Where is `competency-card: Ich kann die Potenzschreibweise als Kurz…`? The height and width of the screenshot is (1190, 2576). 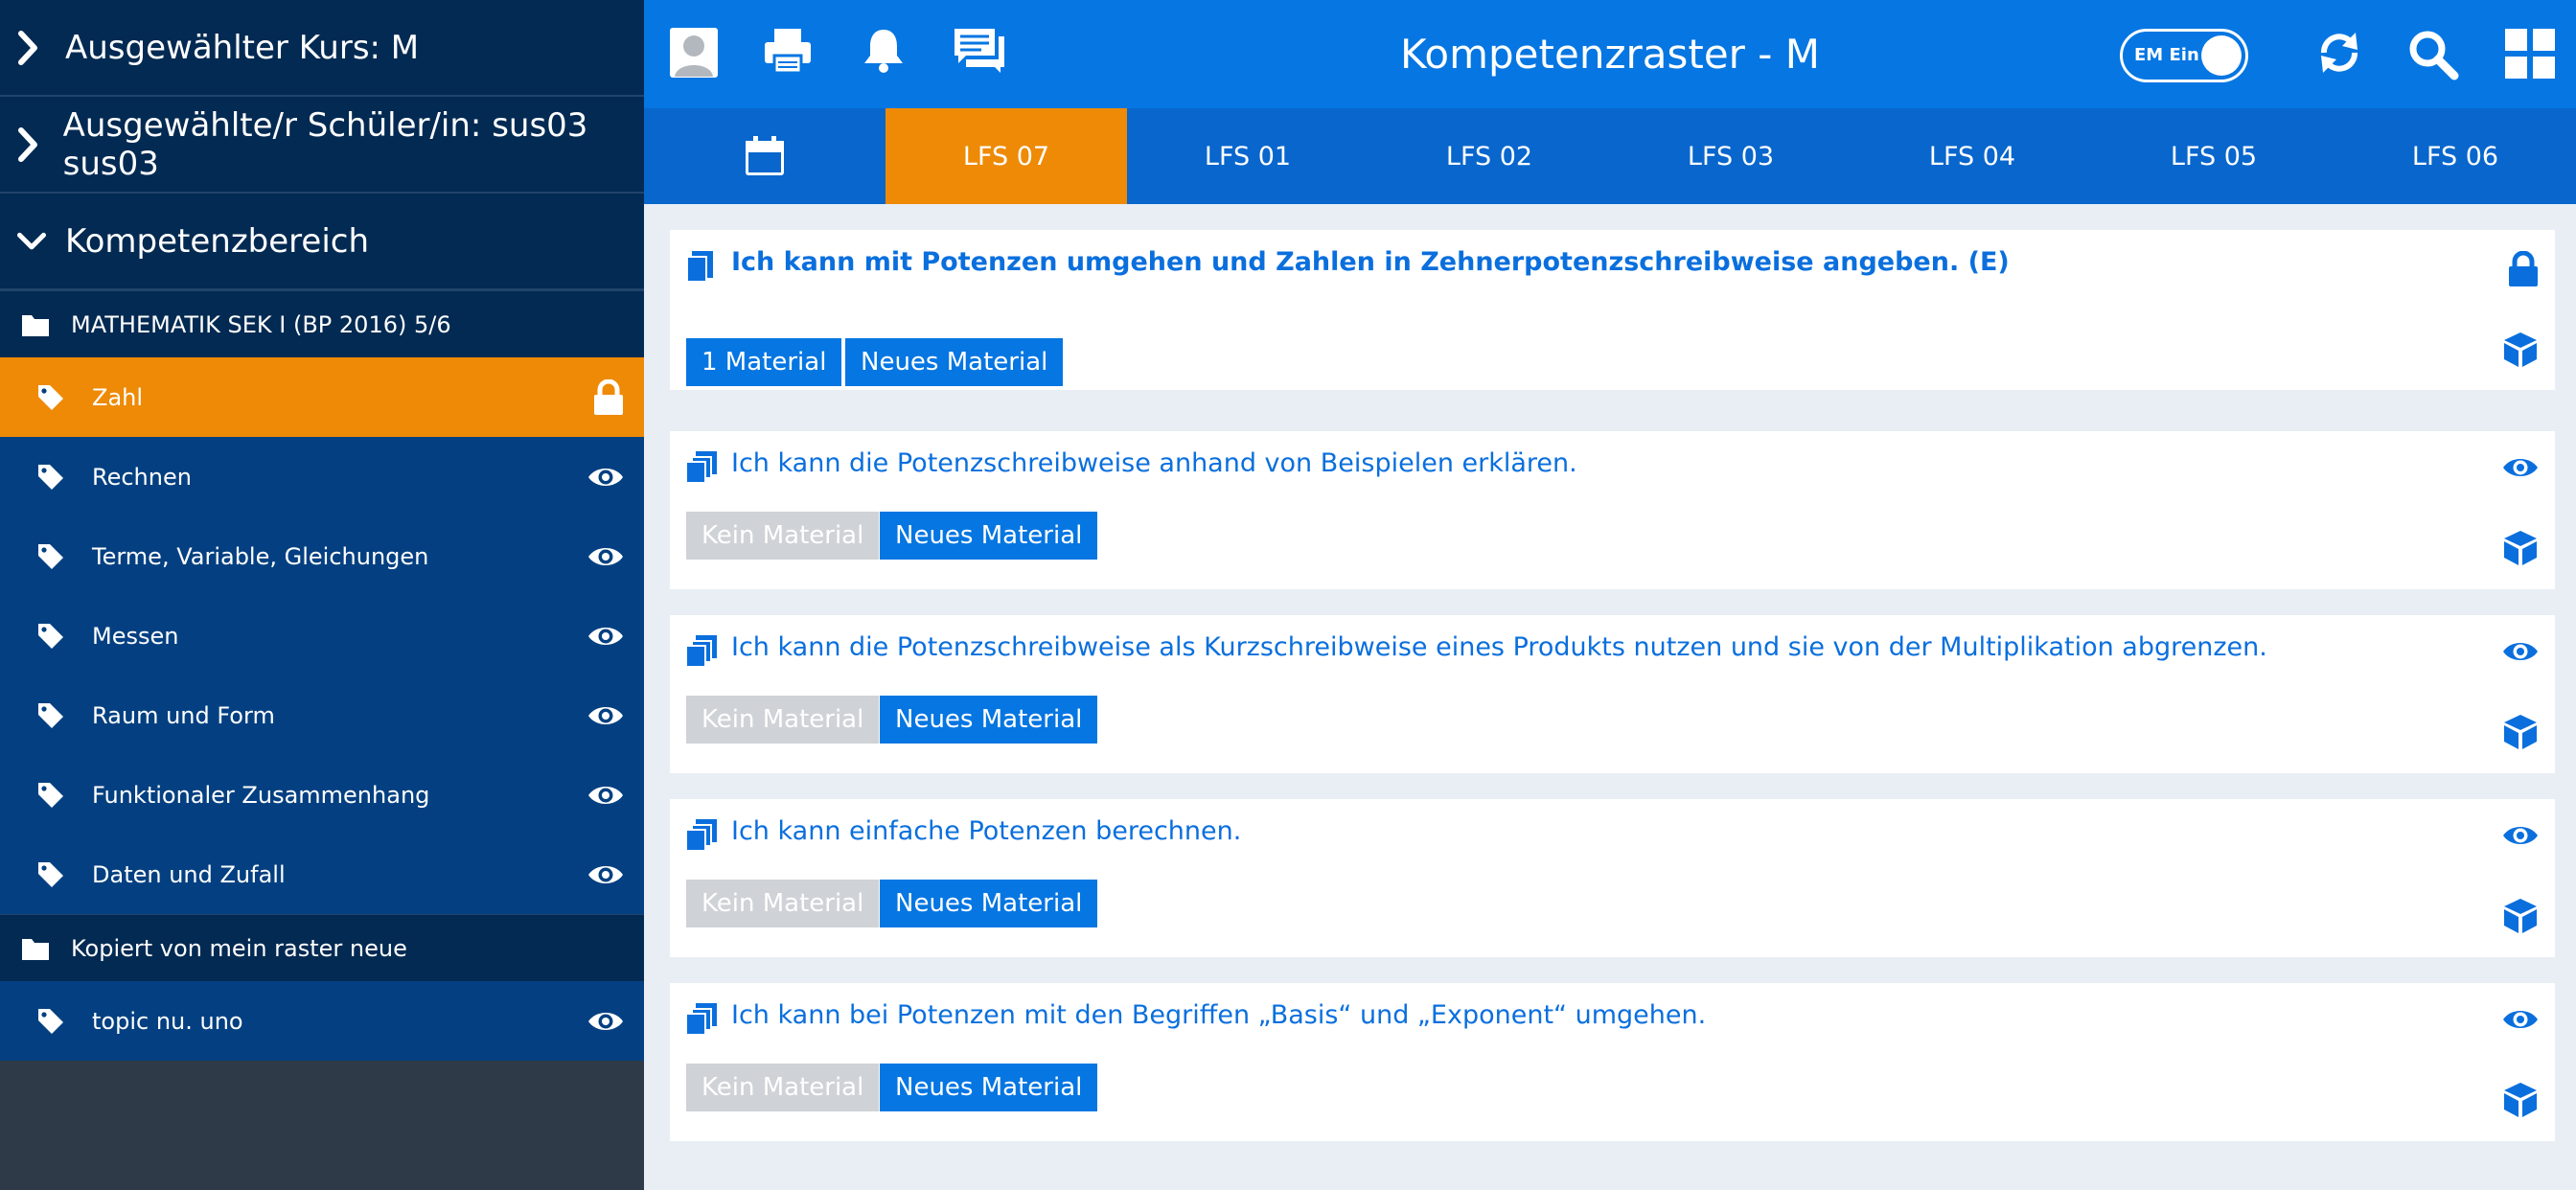 competency-card: Ich kann die Potenzschreibweise als Kurz… is located at coordinates (1612, 694).